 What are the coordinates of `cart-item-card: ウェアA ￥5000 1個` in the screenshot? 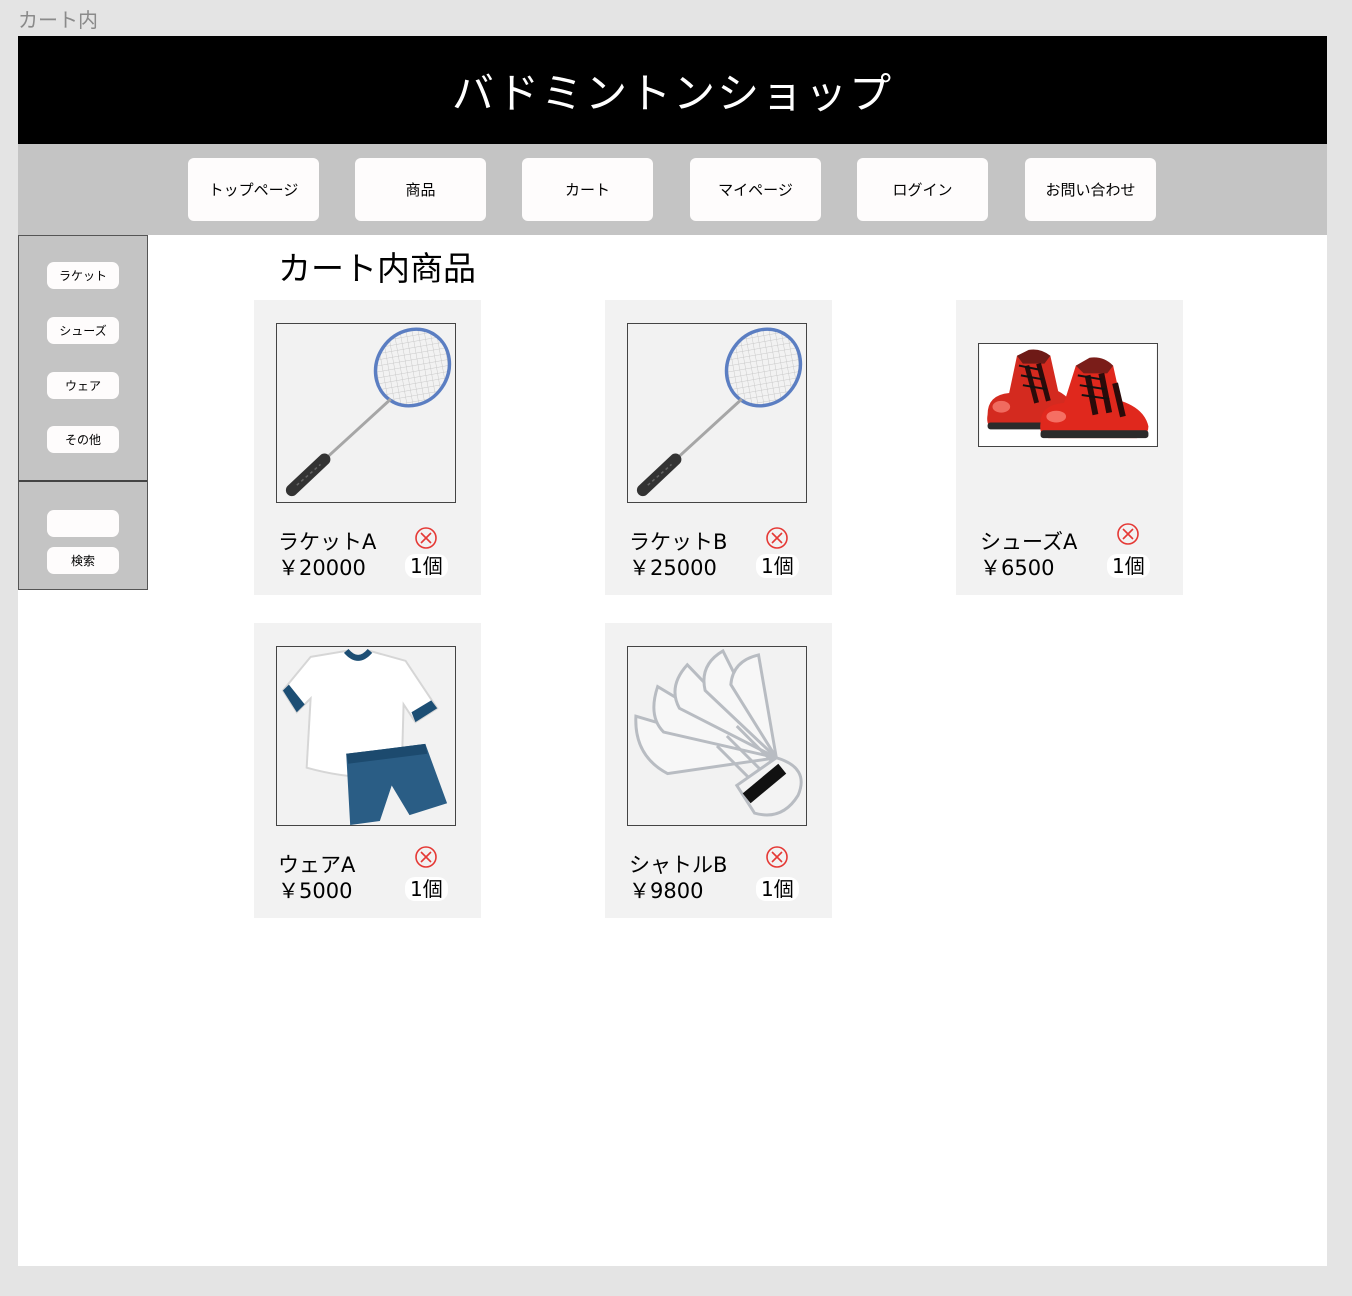 It's located at (367, 770).